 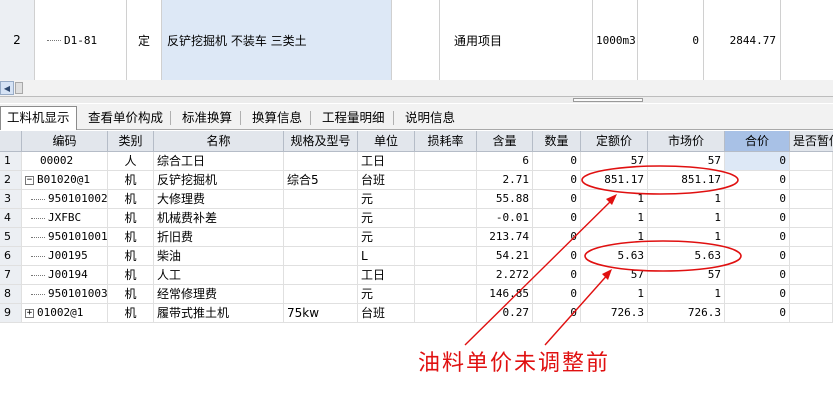 What do you see at coordinates (219, 180) in the screenshot?
I see `cell-name: 反铲挖掘机` at bounding box center [219, 180].